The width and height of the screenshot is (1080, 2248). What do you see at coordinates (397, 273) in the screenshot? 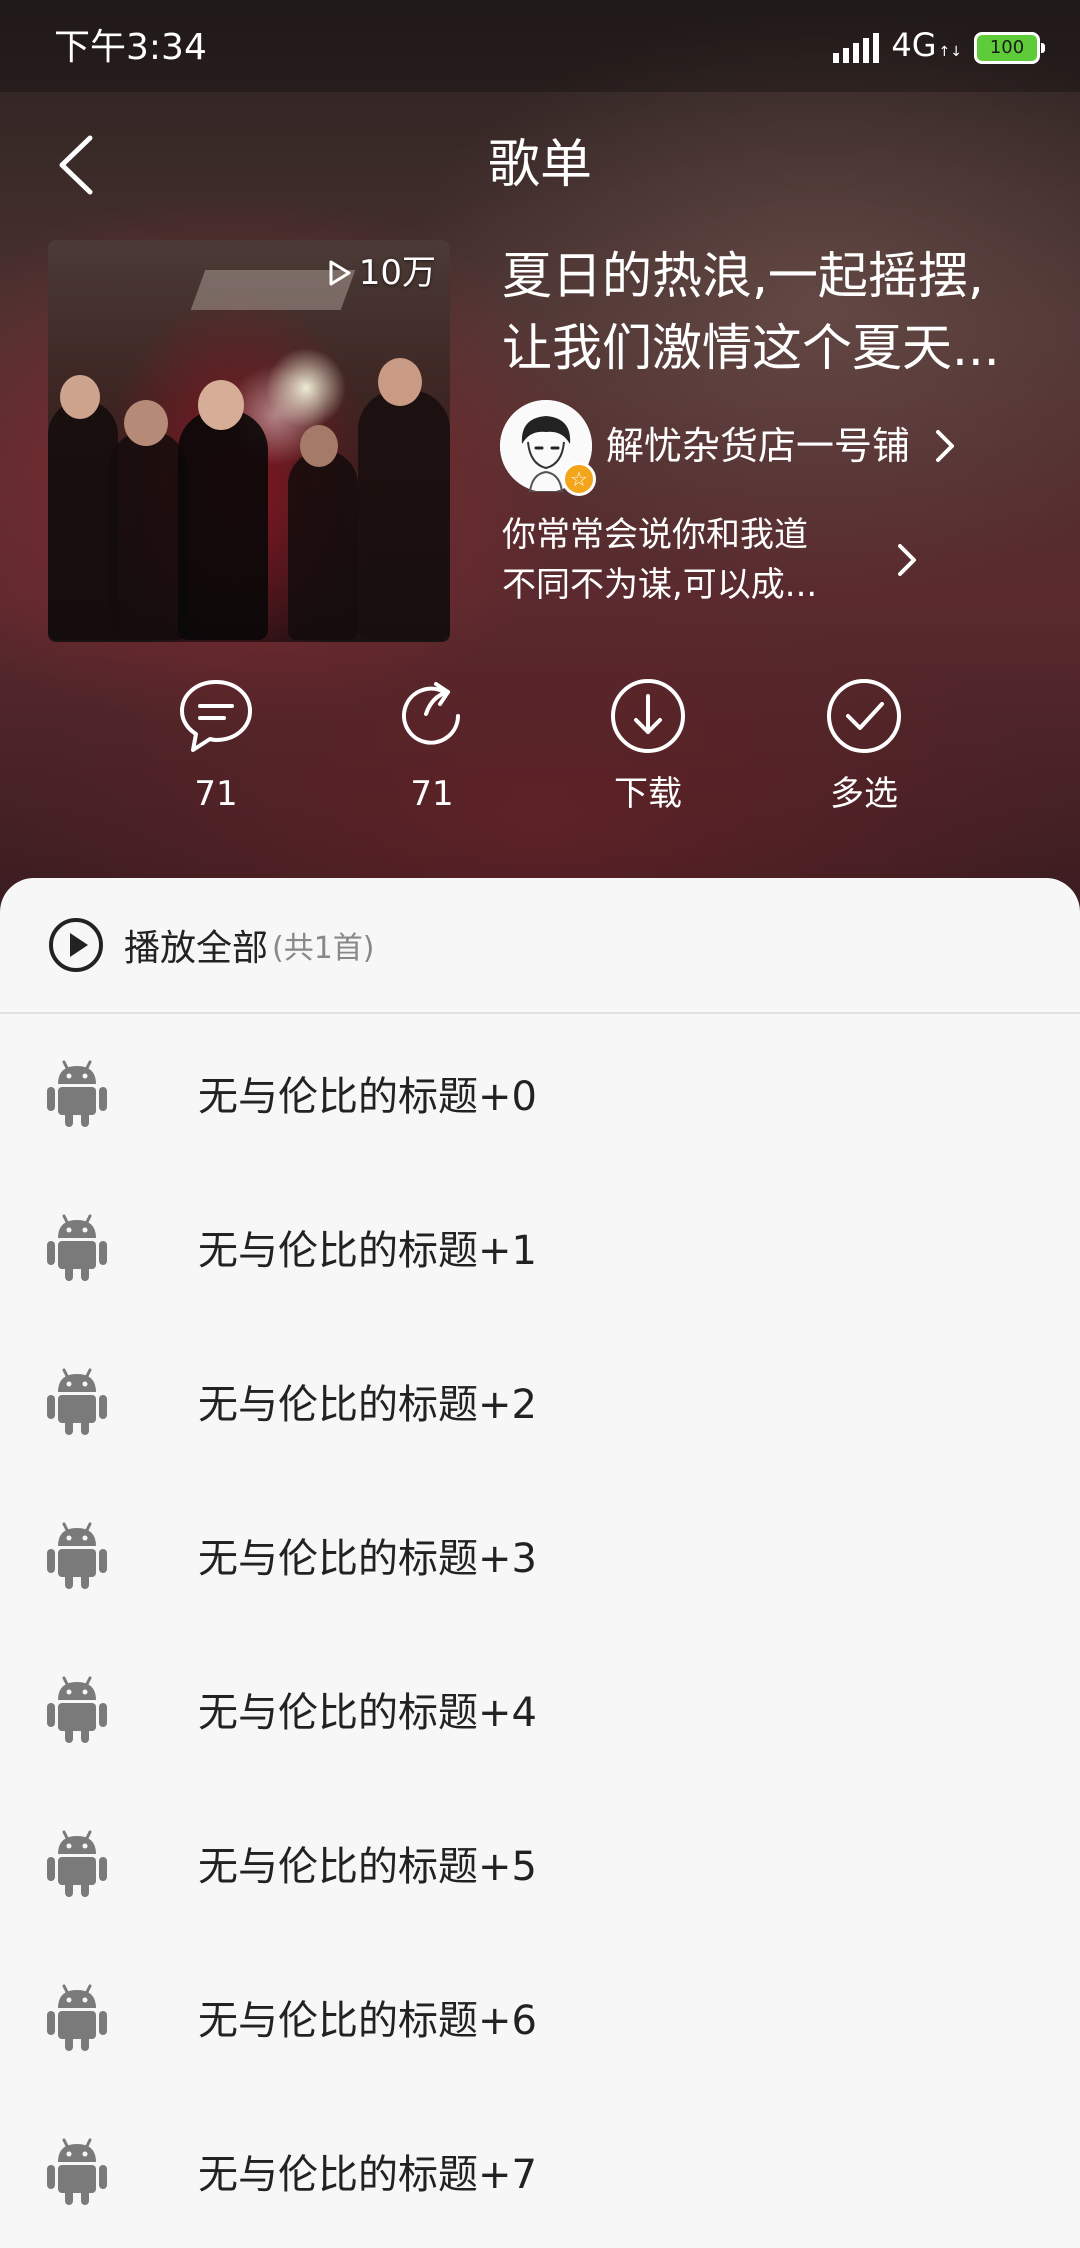
I see `play-count-value: 10万` at bounding box center [397, 273].